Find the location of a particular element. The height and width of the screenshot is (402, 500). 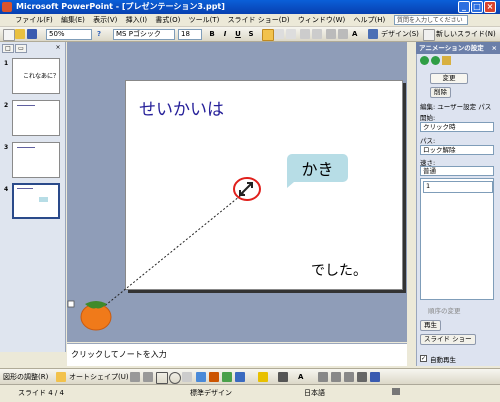

edit-label: 編集: ユーザー設定 パス is located at coordinates (456, 107).